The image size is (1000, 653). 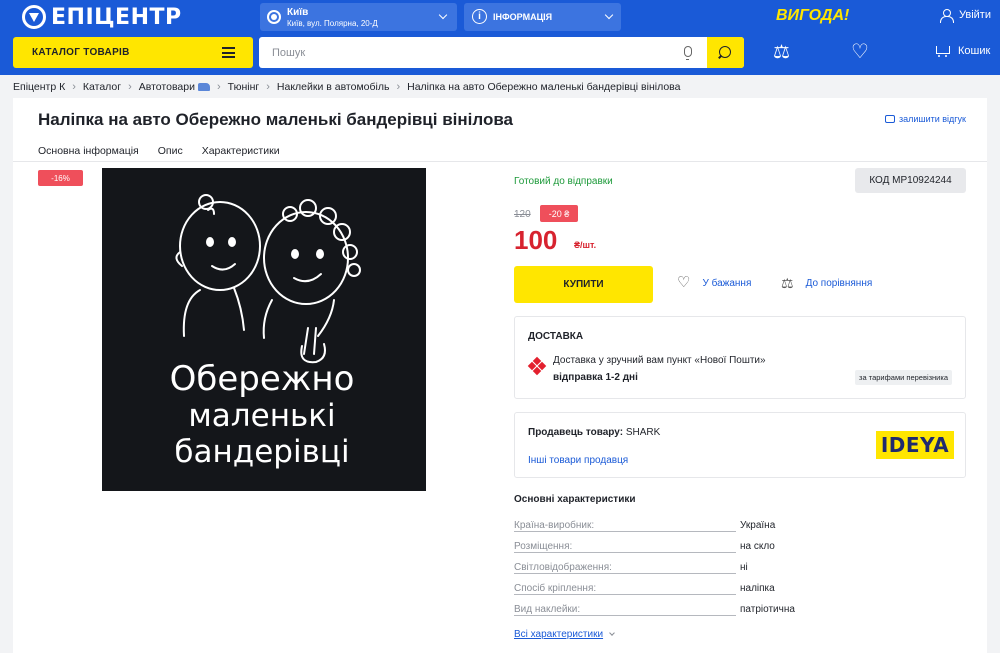 What do you see at coordinates (860, 52) in the screenshot?
I see `wishlist-header-icon: ♡` at bounding box center [860, 52].